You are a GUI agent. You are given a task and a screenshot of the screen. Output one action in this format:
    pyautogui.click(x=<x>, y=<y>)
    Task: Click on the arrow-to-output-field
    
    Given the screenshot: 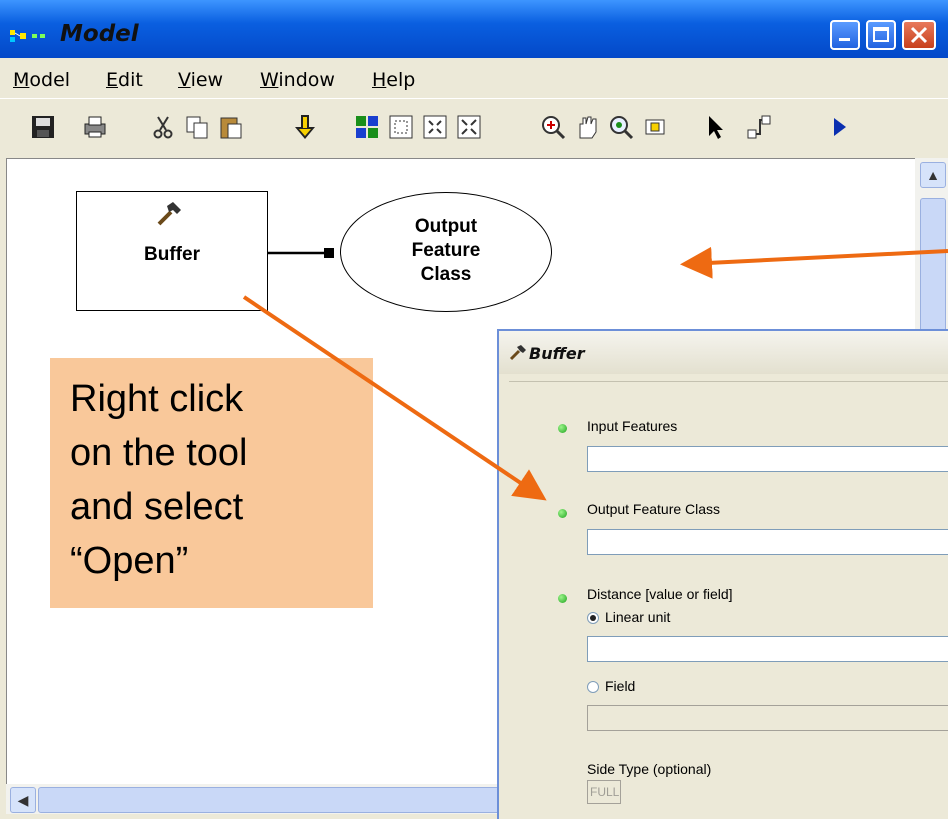 What is the action you would take?
    pyautogui.click(x=394, y=398)
    